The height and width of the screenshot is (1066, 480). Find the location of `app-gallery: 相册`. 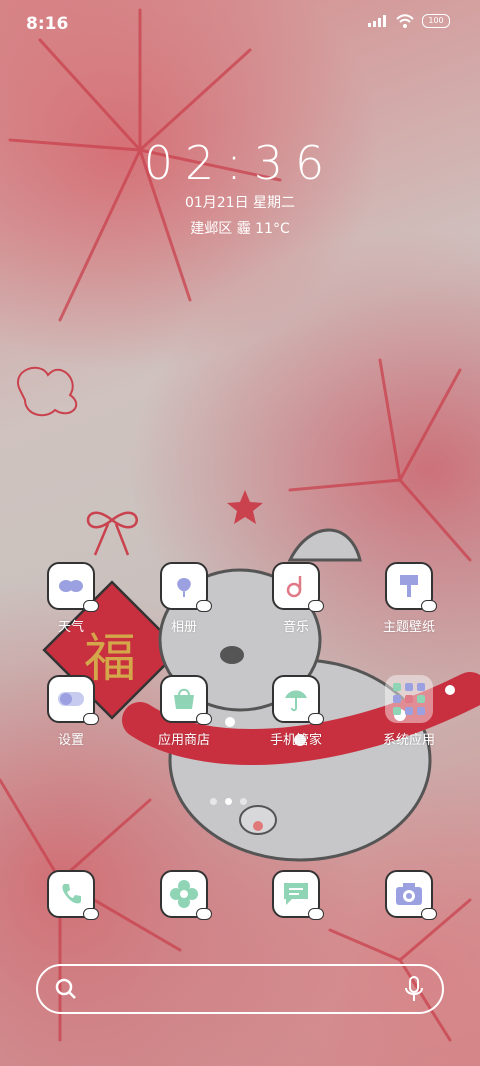

app-gallery: 相册 is located at coordinates (184, 602).